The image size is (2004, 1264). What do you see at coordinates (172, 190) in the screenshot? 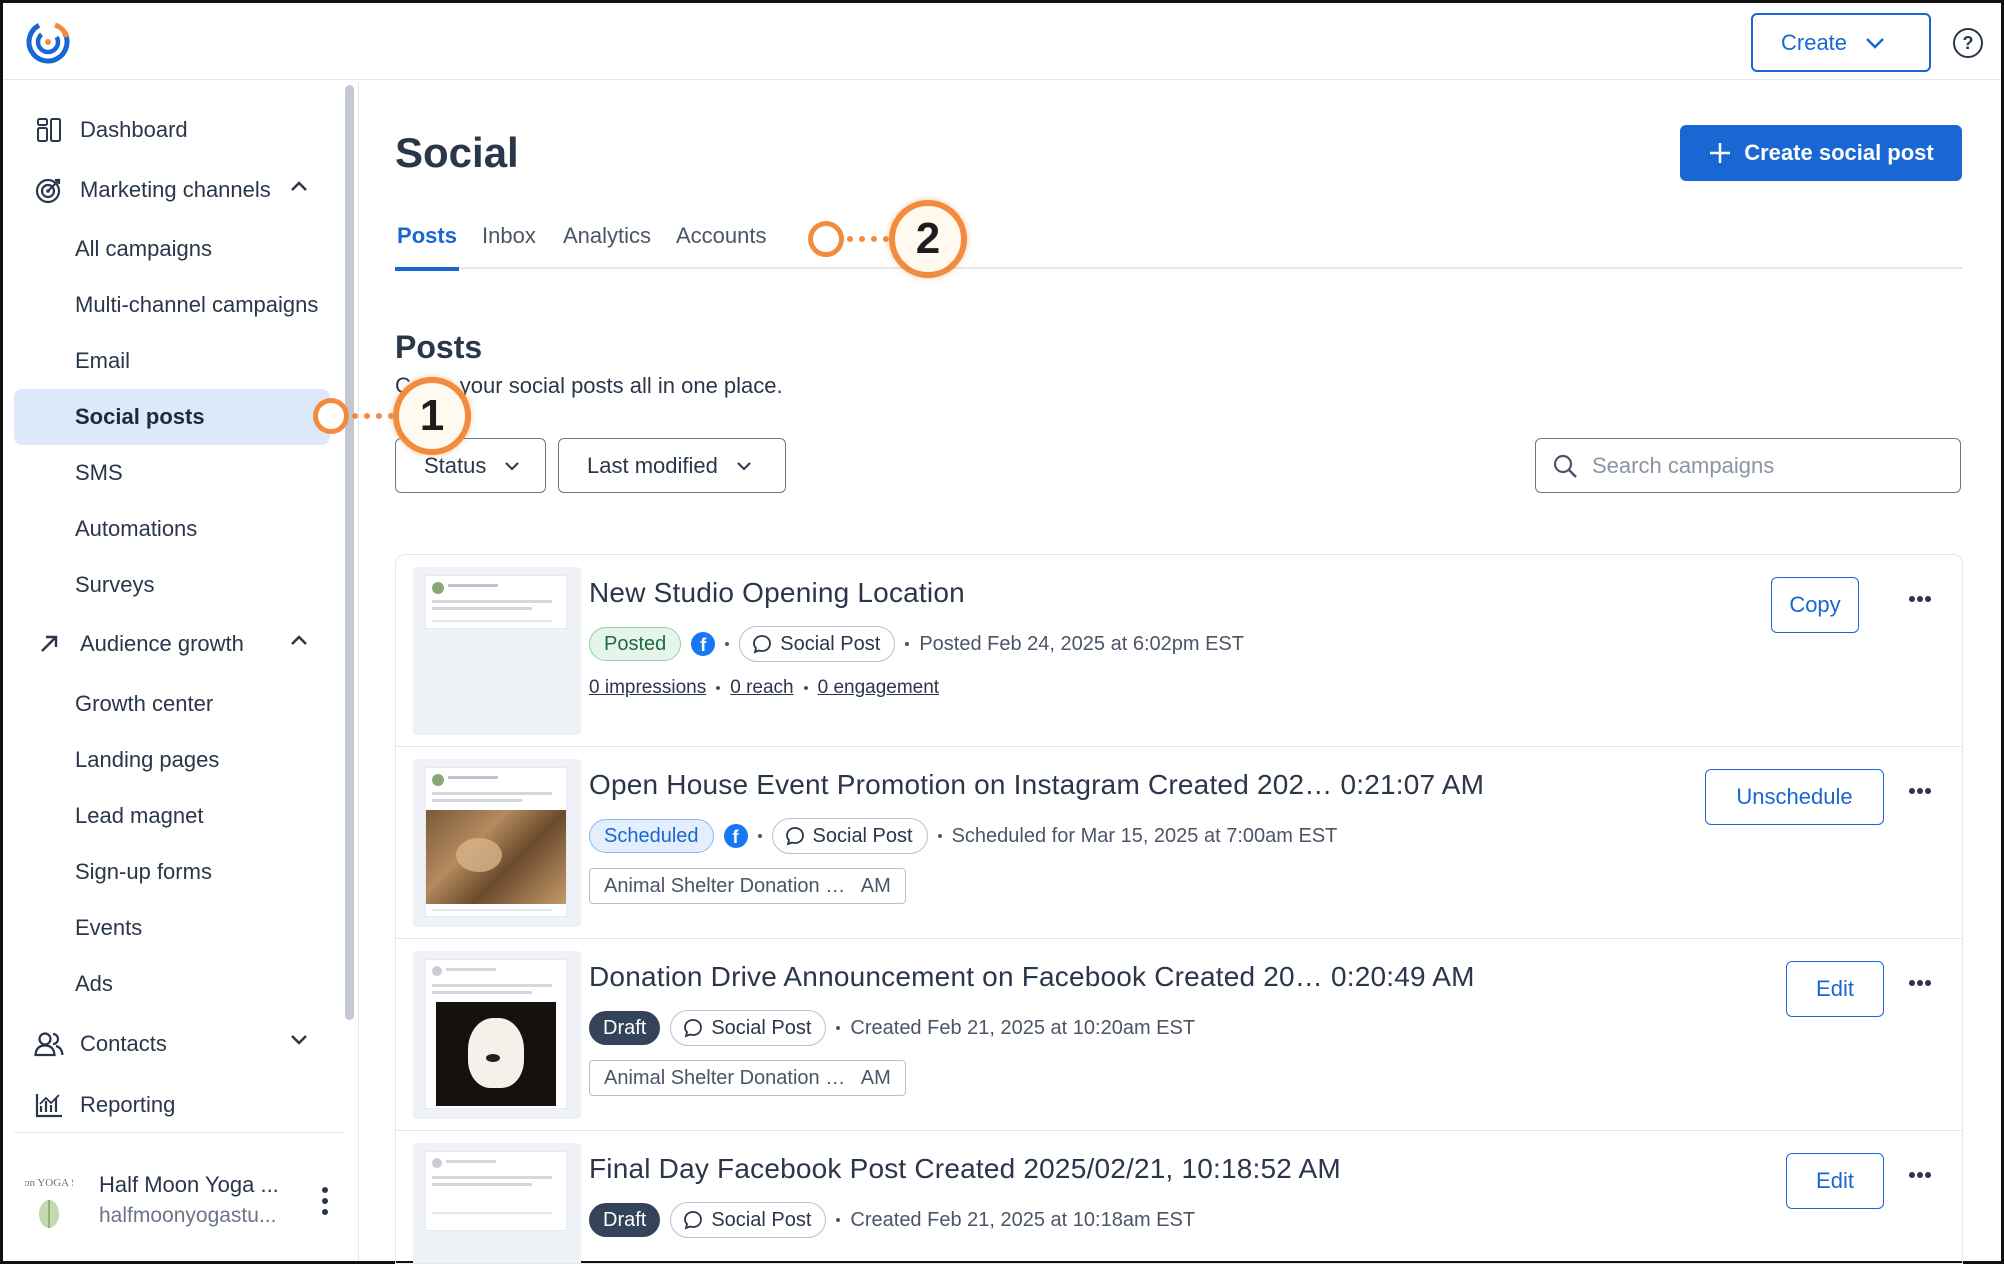
I see `sidebar-item-marketing-channels: Marketing channels` at bounding box center [172, 190].